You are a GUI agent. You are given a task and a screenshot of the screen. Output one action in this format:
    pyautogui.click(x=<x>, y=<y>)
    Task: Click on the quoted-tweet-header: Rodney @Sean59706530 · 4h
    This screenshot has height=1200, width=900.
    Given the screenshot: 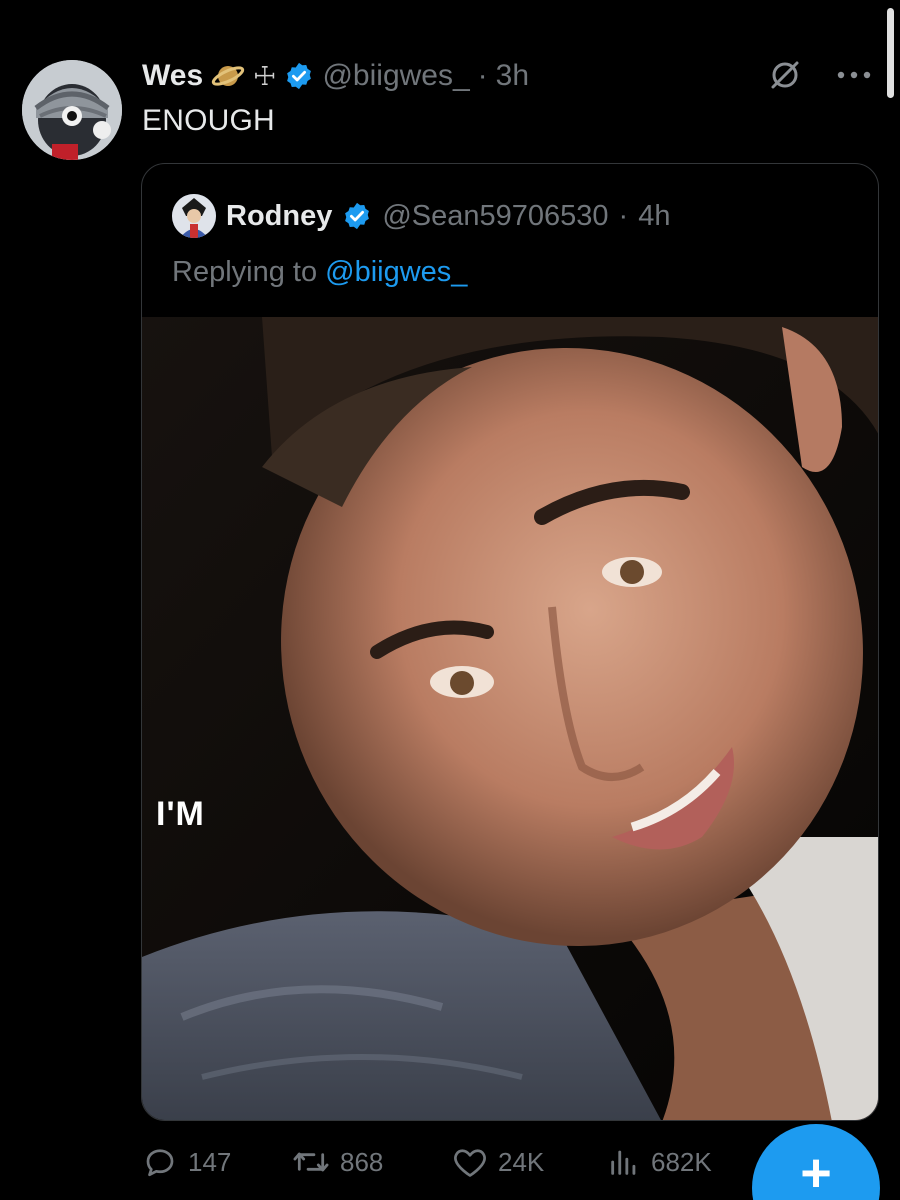 What is the action you would take?
    pyautogui.click(x=421, y=216)
    